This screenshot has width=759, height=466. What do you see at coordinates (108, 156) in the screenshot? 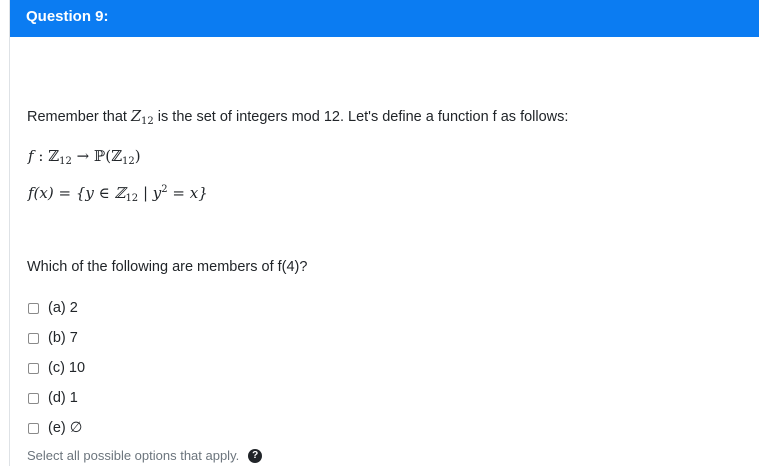
I see `sig-power: ℙ(ℤ` at bounding box center [108, 156].